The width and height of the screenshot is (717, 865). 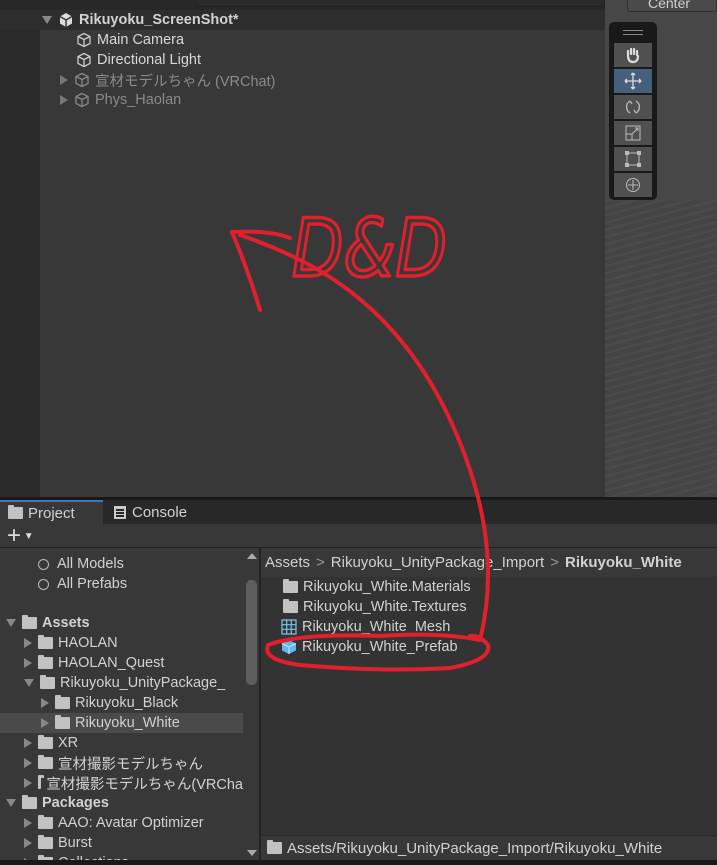 What do you see at coordinates (400, 3) in the screenshot?
I see `hierarchy-search-input` at bounding box center [400, 3].